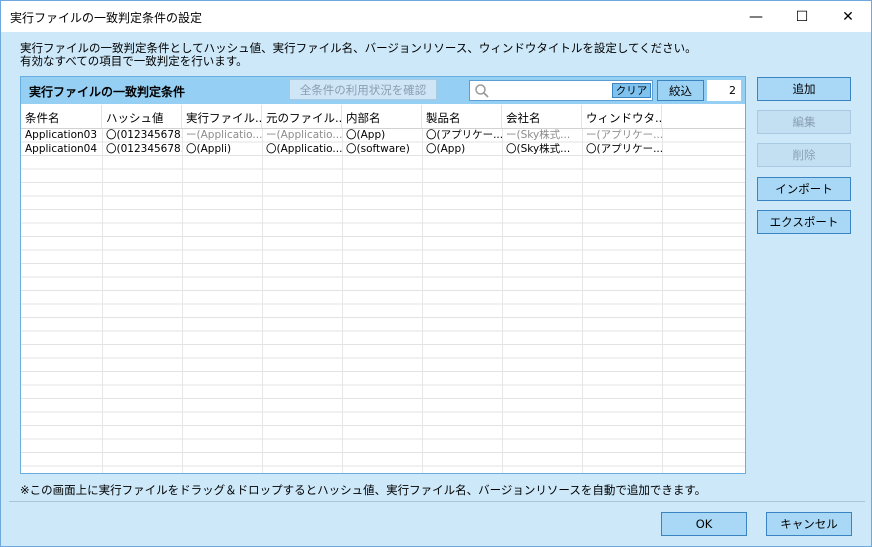  Describe the element at coordinates (848, 16) in the screenshot. I see `close-button: ✕` at that location.